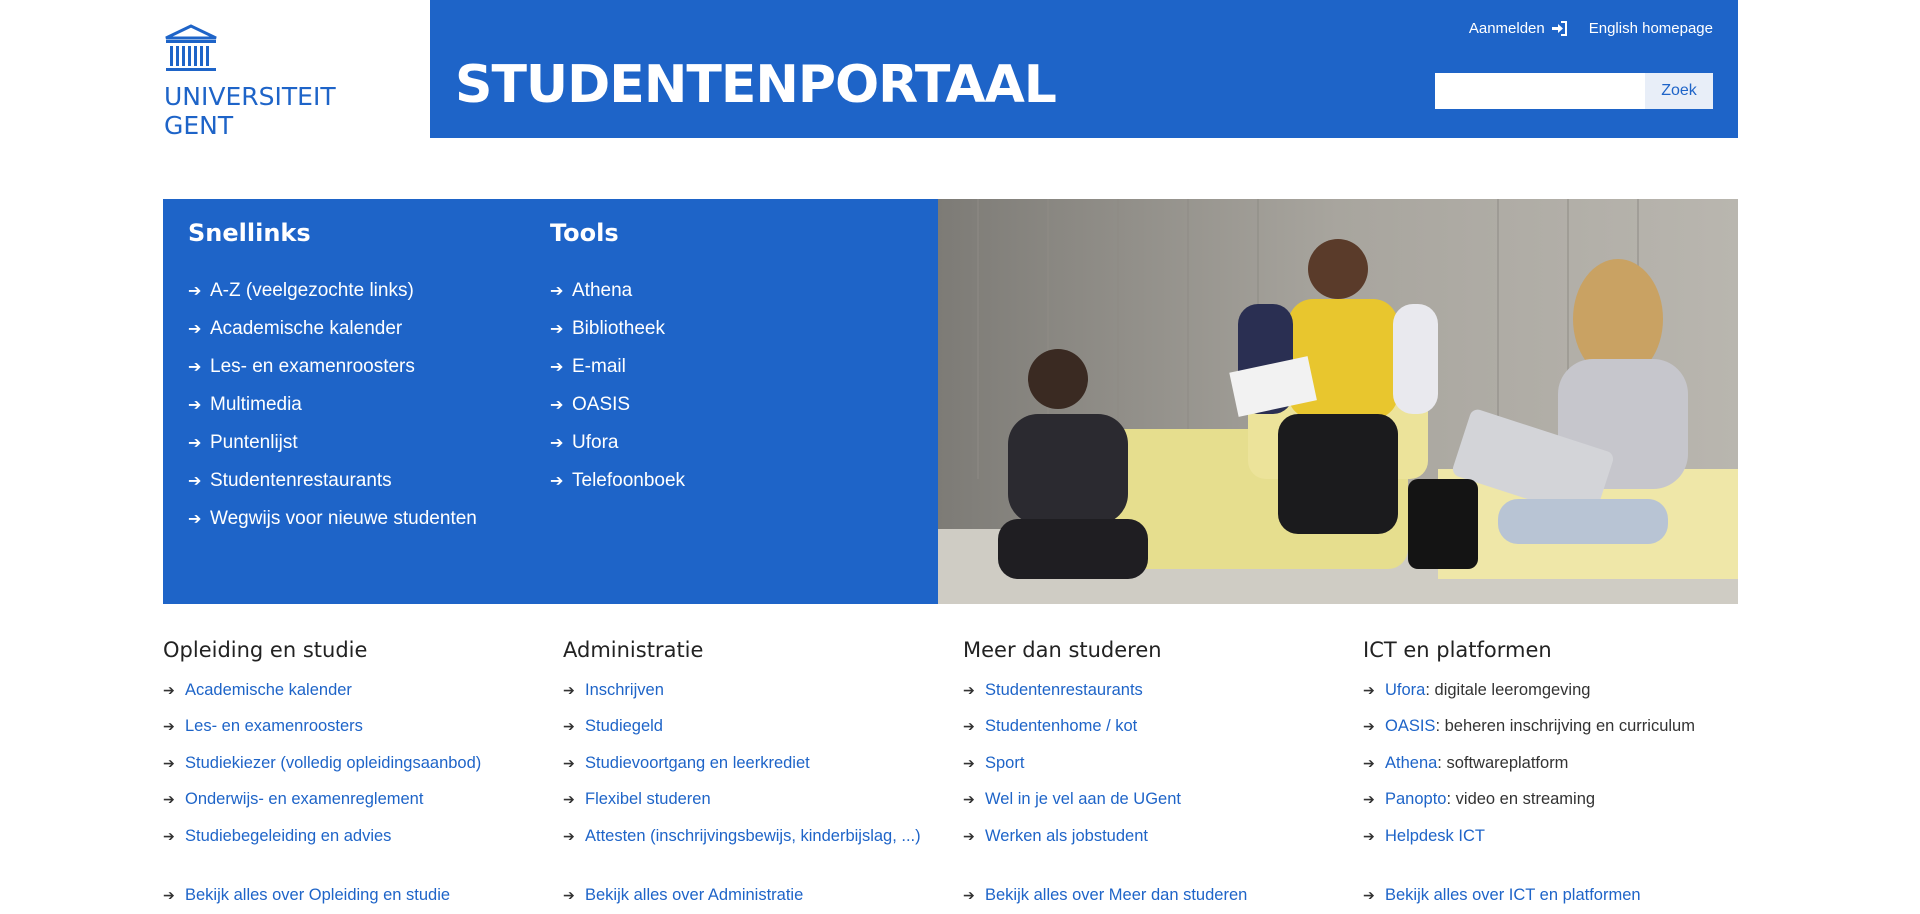 Image resolution: width=1920 pixels, height=914 pixels. What do you see at coordinates (244, 111) in the screenshot?
I see `logo-text: UNIVERSITEIT GENT` at bounding box center [244, 111].